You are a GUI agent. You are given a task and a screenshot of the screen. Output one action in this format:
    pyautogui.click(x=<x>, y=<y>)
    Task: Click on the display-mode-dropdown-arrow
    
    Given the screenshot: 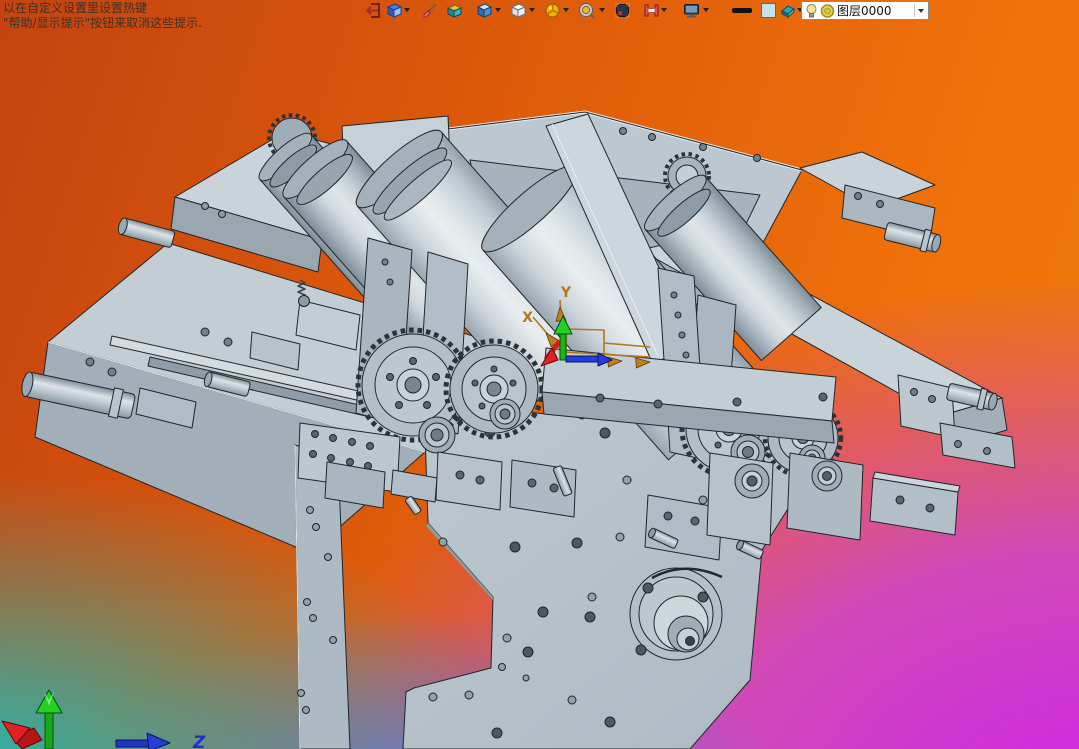 What is the action you would take?
    pyautogui.click(x=706, y=10)
    